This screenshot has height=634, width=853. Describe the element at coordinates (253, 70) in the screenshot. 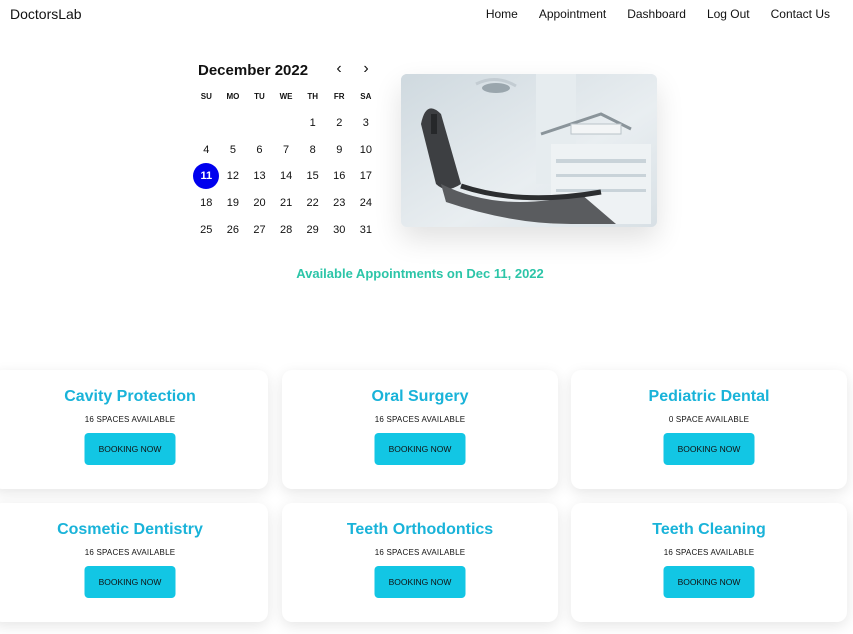

I see `calendar-month-label: December 2022` at that location.